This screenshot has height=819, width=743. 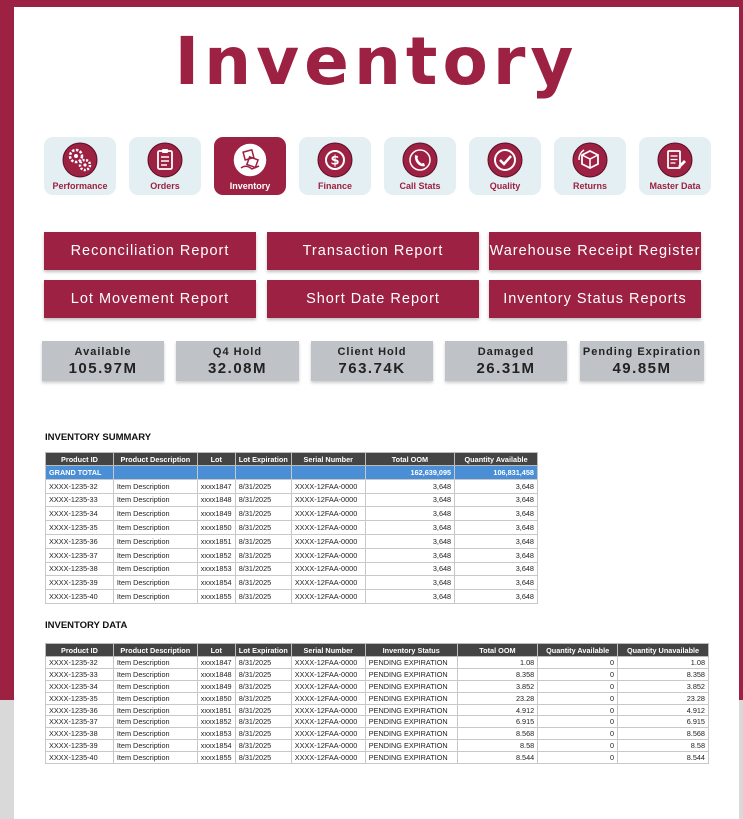 I want to click on table-cell: XXXX-1235-35, so click(x=79, y=698).